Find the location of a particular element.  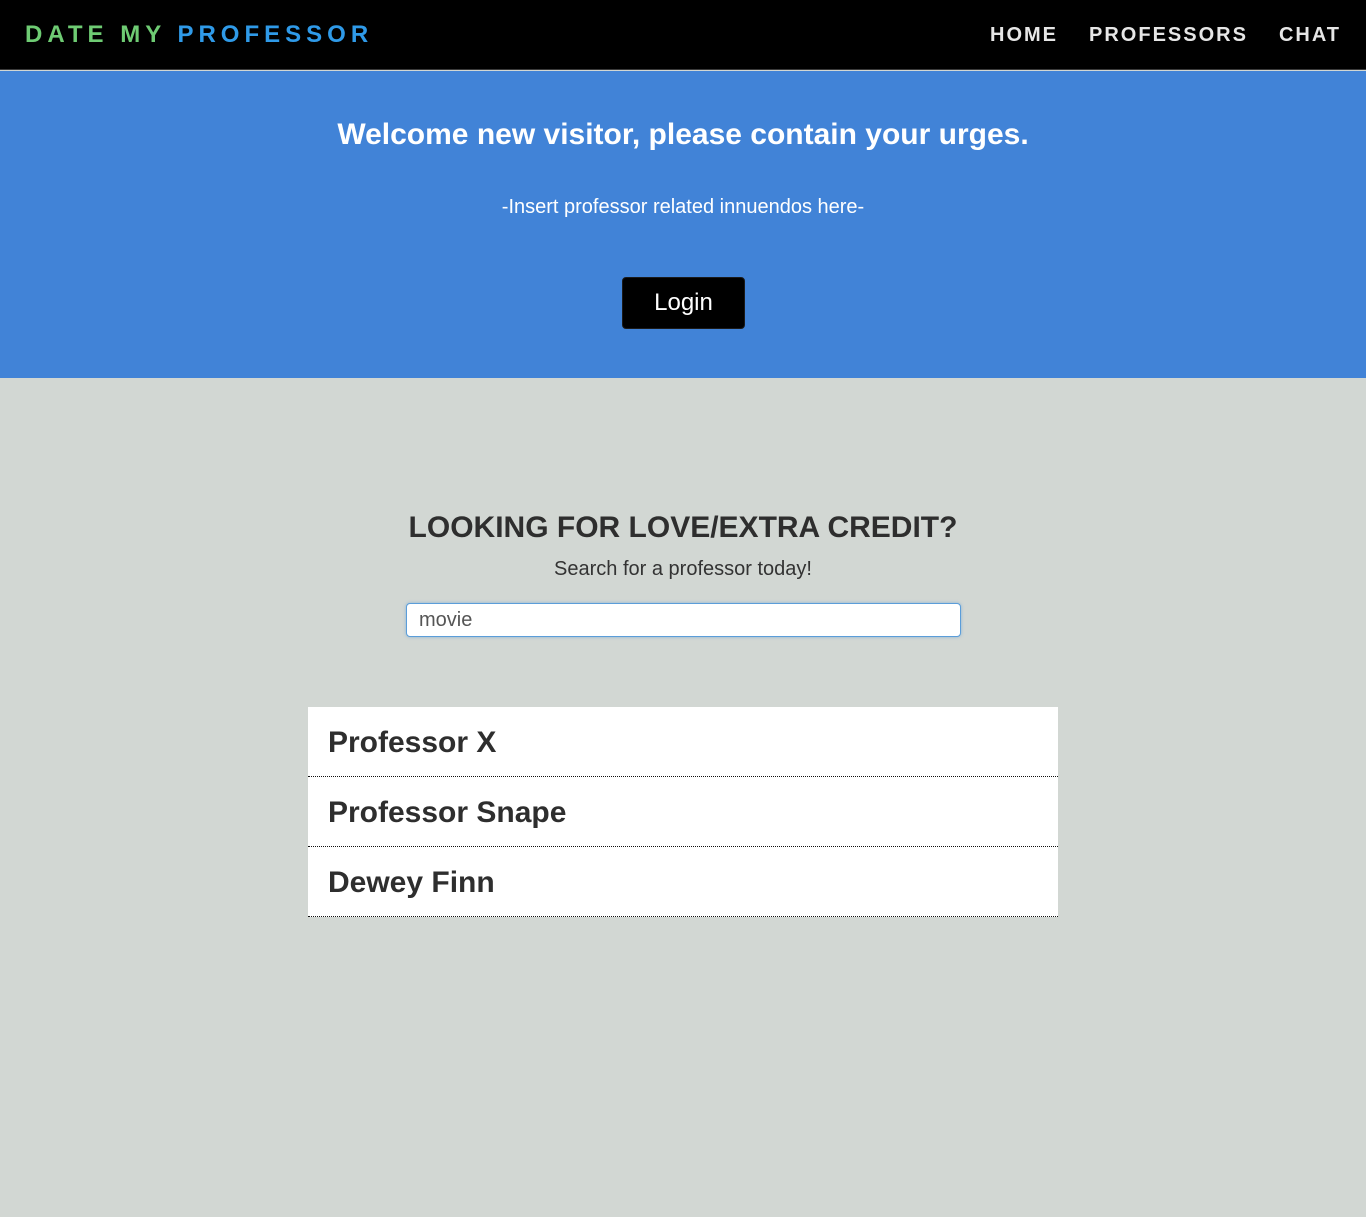

professor-search-input is located at coordinates (683, 620).